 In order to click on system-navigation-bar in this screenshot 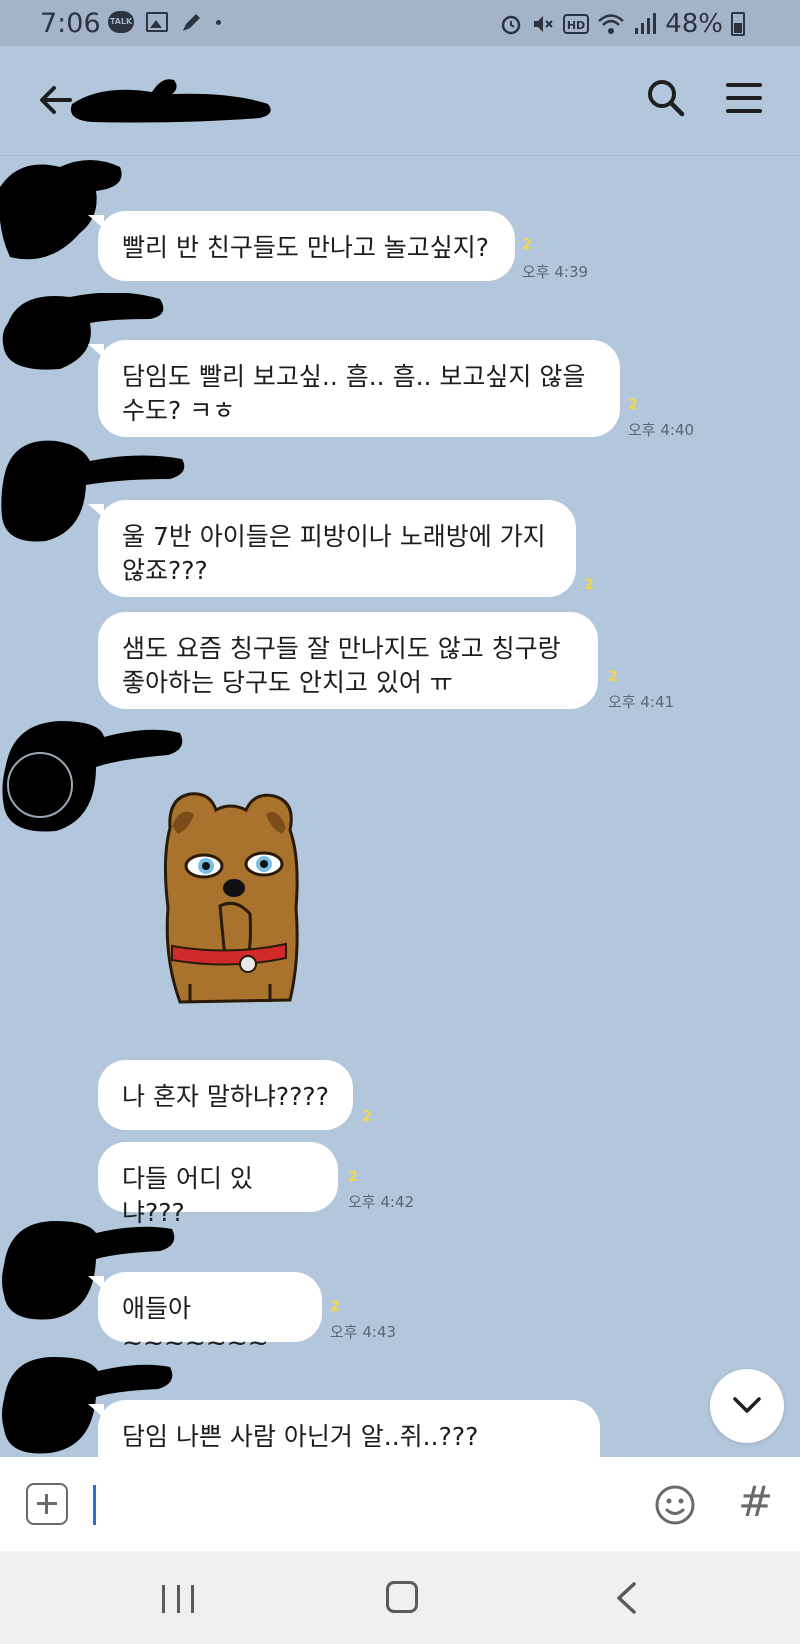, I will do `click(400, 1597)`.